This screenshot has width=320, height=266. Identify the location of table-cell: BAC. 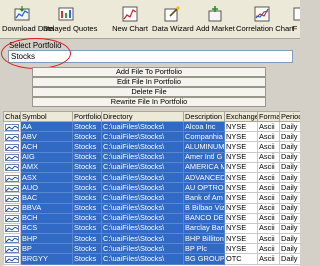
(46, 198).